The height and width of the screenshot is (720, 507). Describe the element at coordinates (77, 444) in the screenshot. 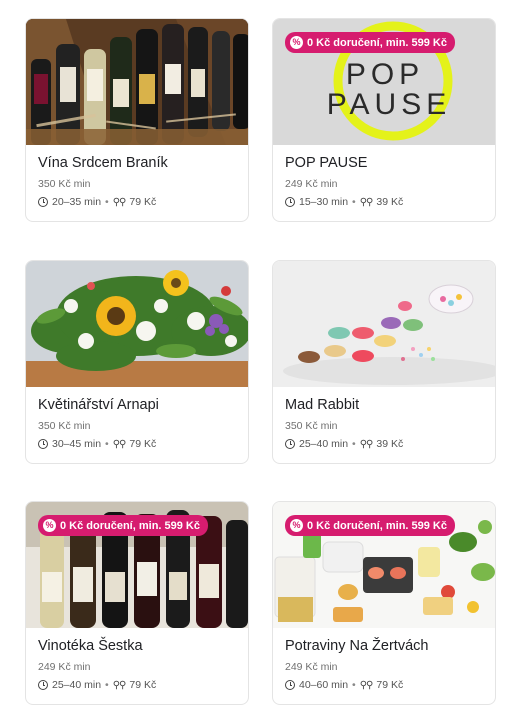

I see `delivery-time: 30–45 min` at that location.